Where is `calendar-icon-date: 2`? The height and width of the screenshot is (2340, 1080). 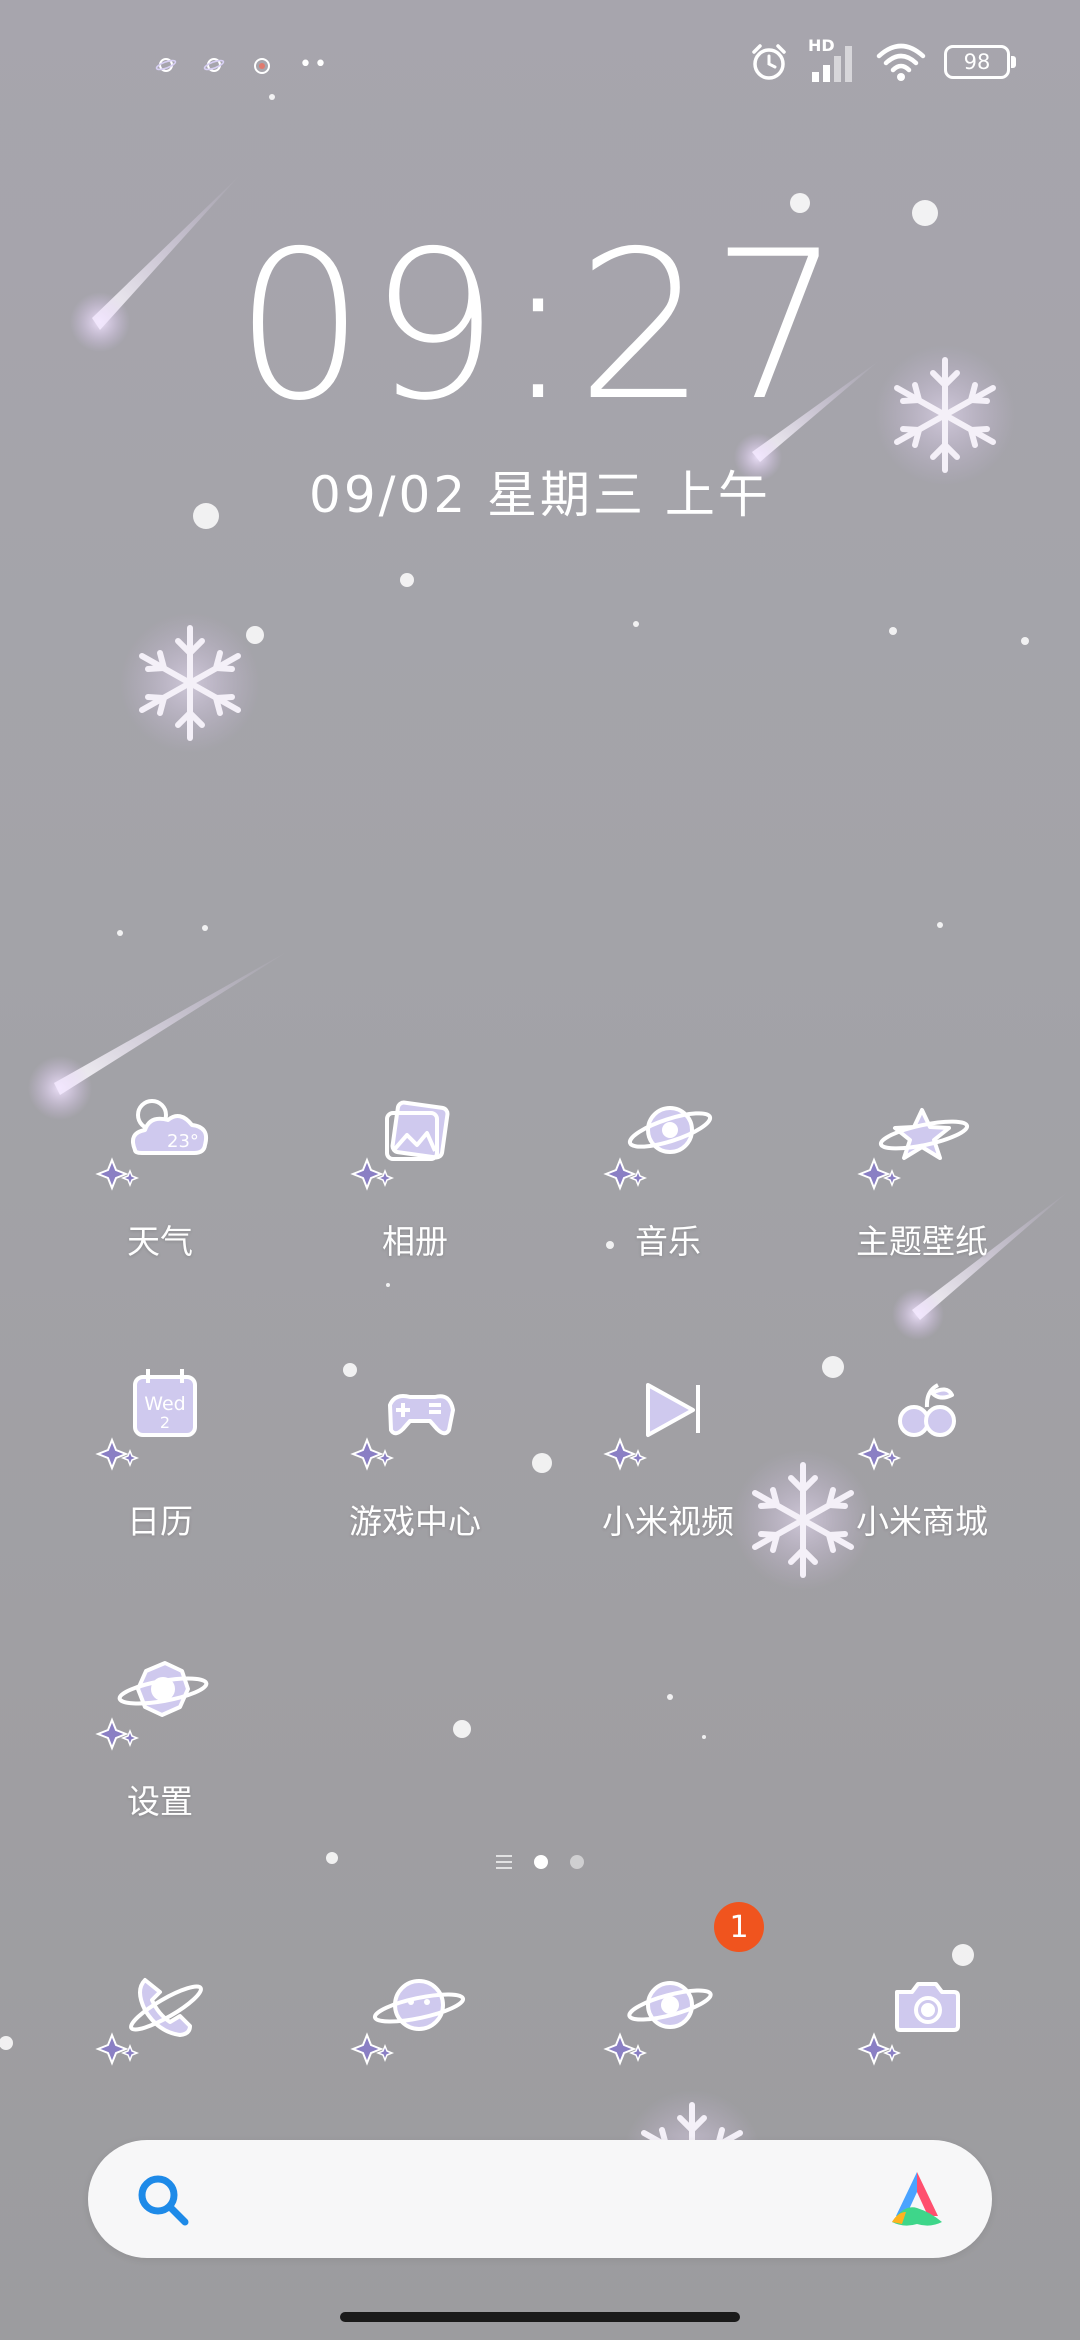 calendar-icon-date: 2 is located at coordinates (165, 1422).